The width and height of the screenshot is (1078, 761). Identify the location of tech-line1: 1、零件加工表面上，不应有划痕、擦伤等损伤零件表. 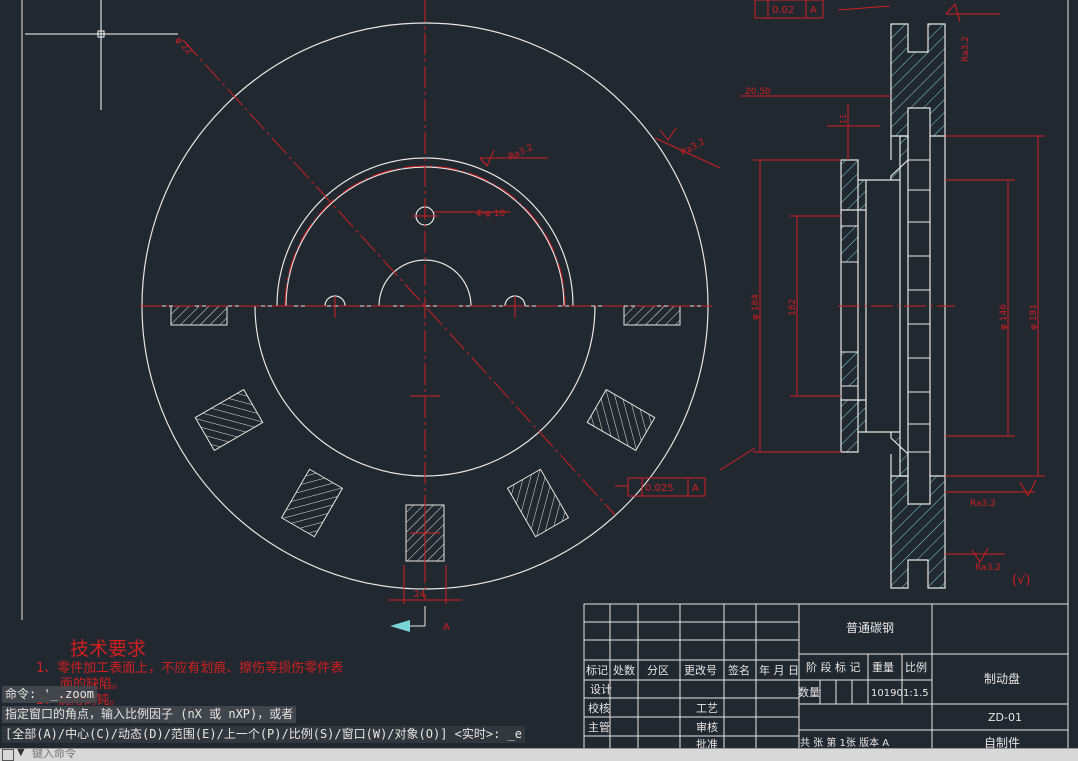
(189, 668).